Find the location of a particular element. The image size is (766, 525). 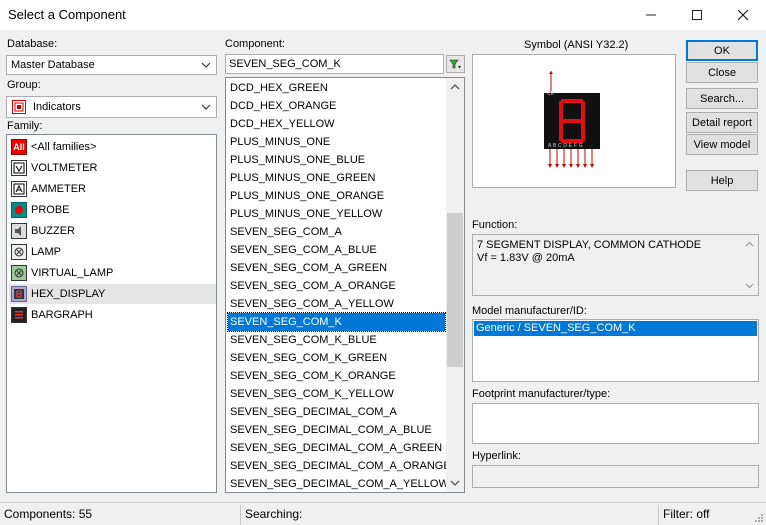

component-list-item: SEVEN_SEG_COM_K_ORANGE is located at coordinates (336, 376).